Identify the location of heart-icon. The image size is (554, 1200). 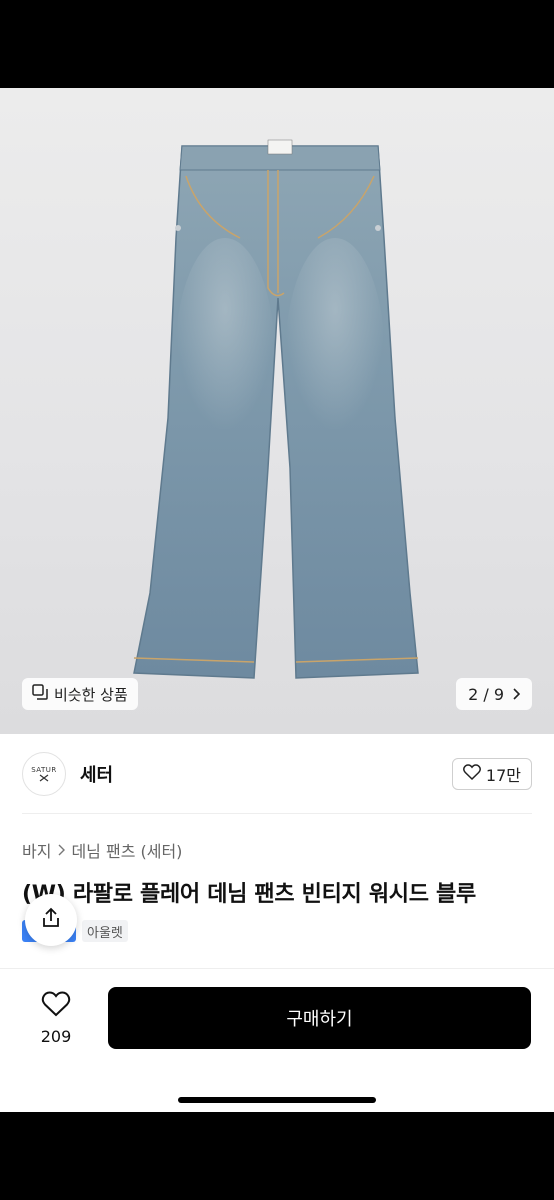
(56, 1006).